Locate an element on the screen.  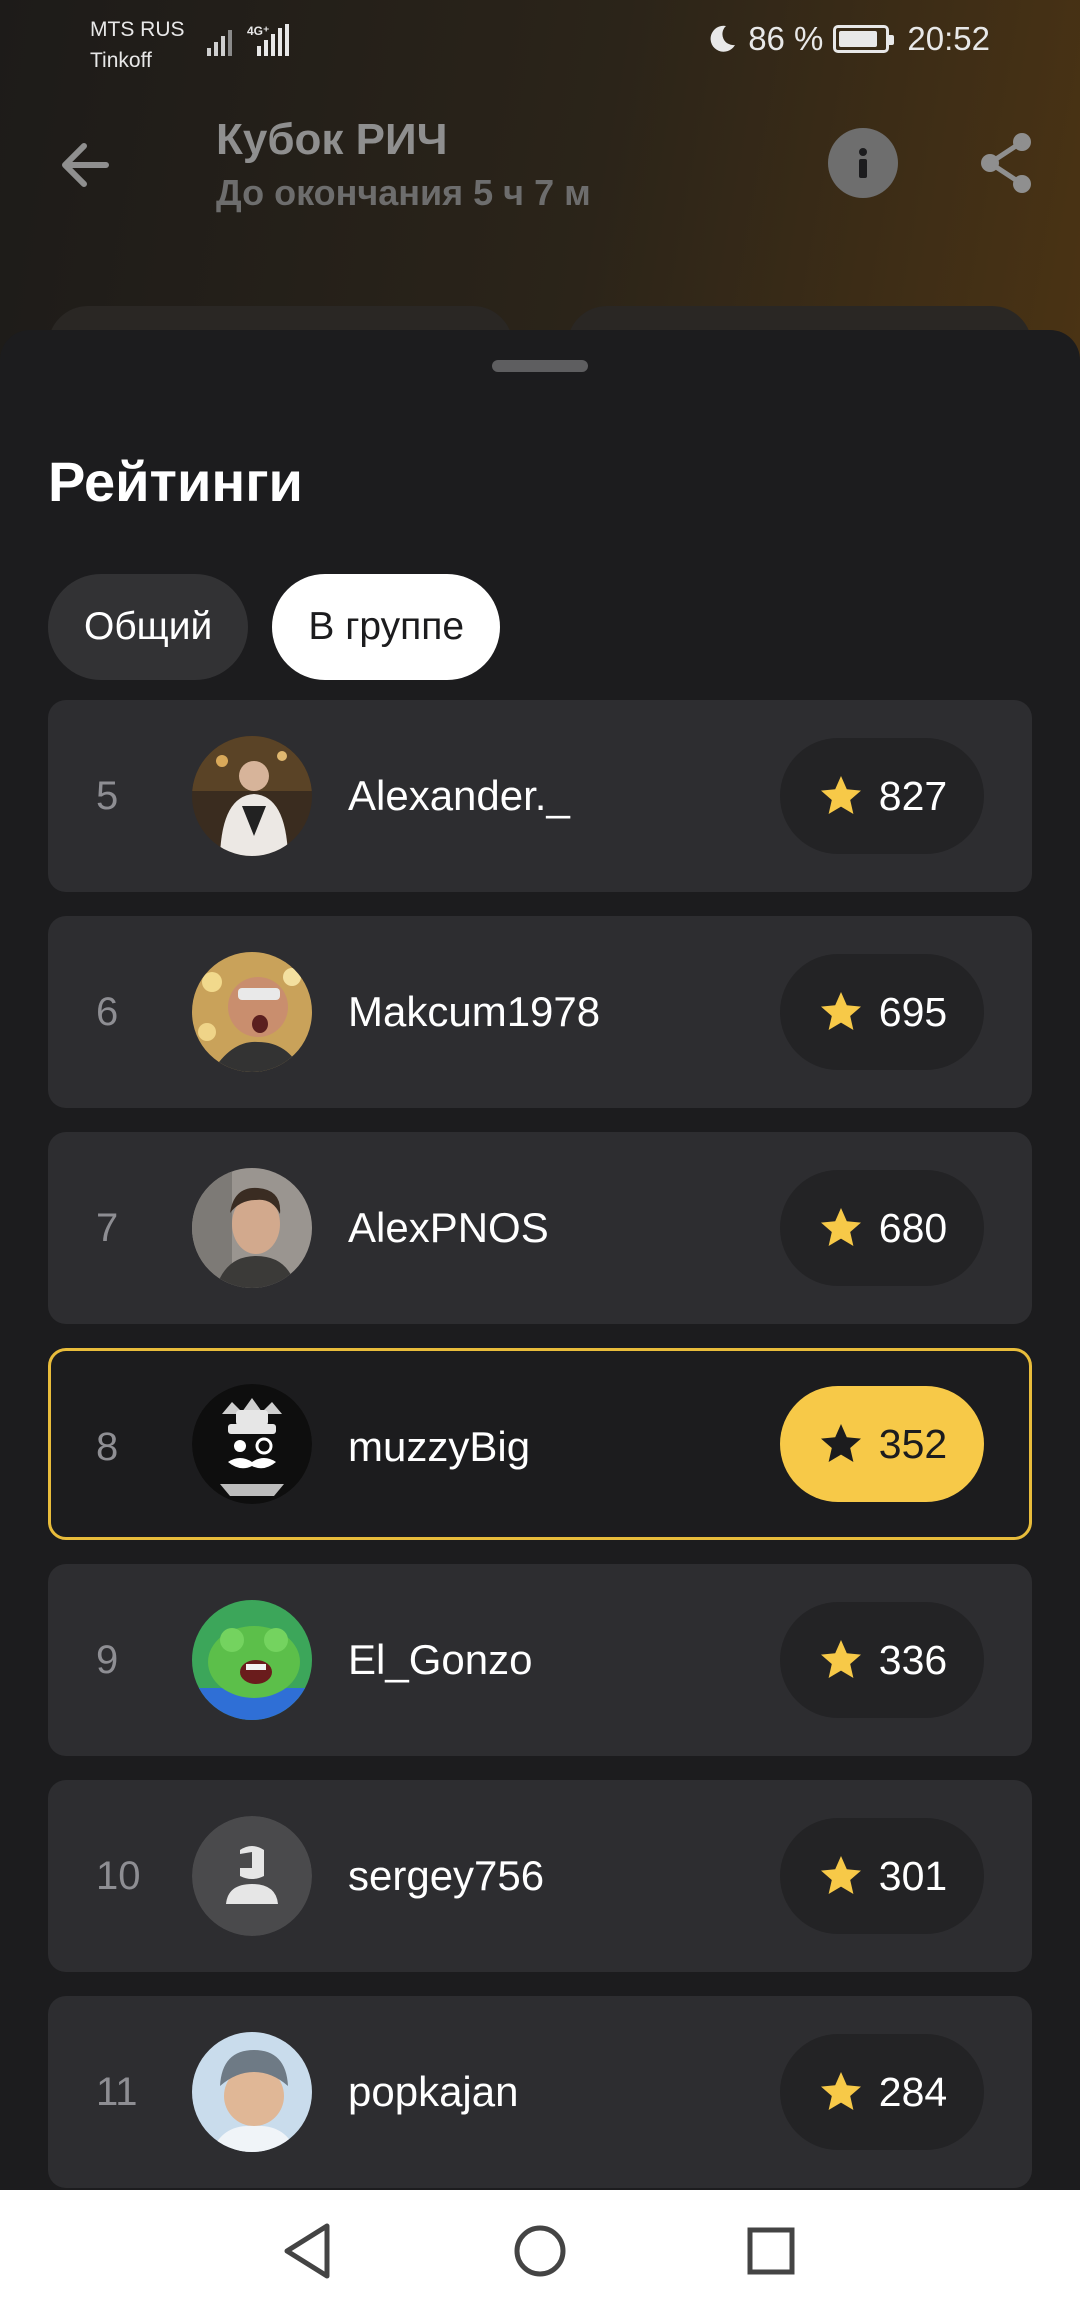
rank-number: 10 is located at coordinates (118, 1875).